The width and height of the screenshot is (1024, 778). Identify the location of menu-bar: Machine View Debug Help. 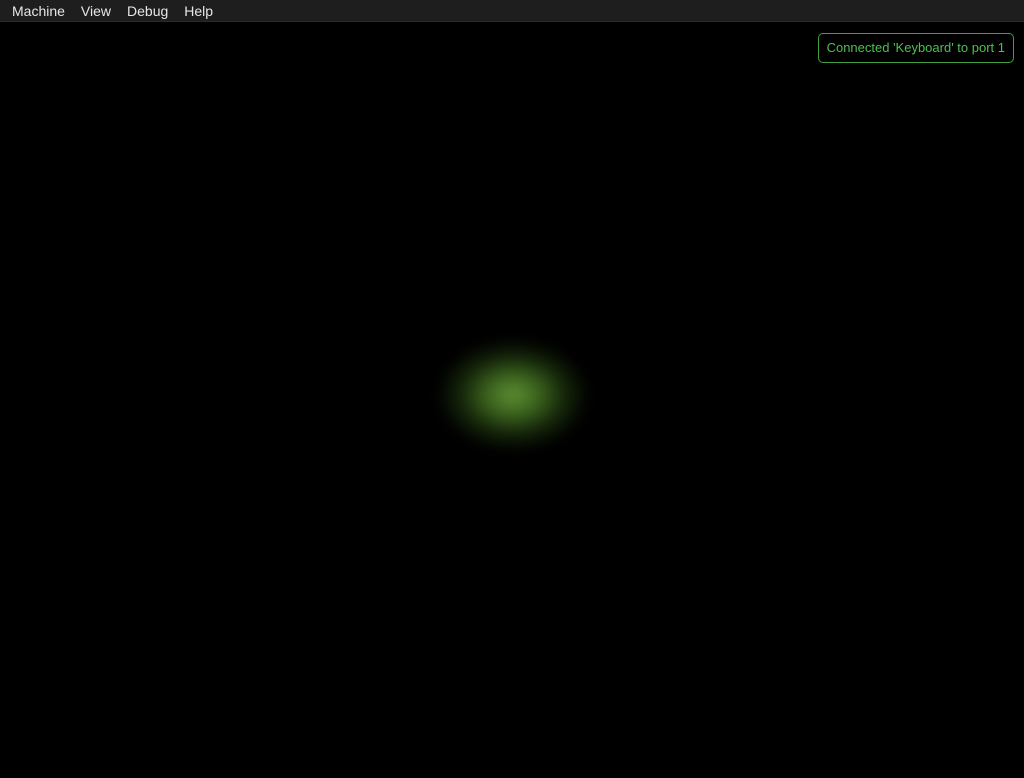
(512, 11).